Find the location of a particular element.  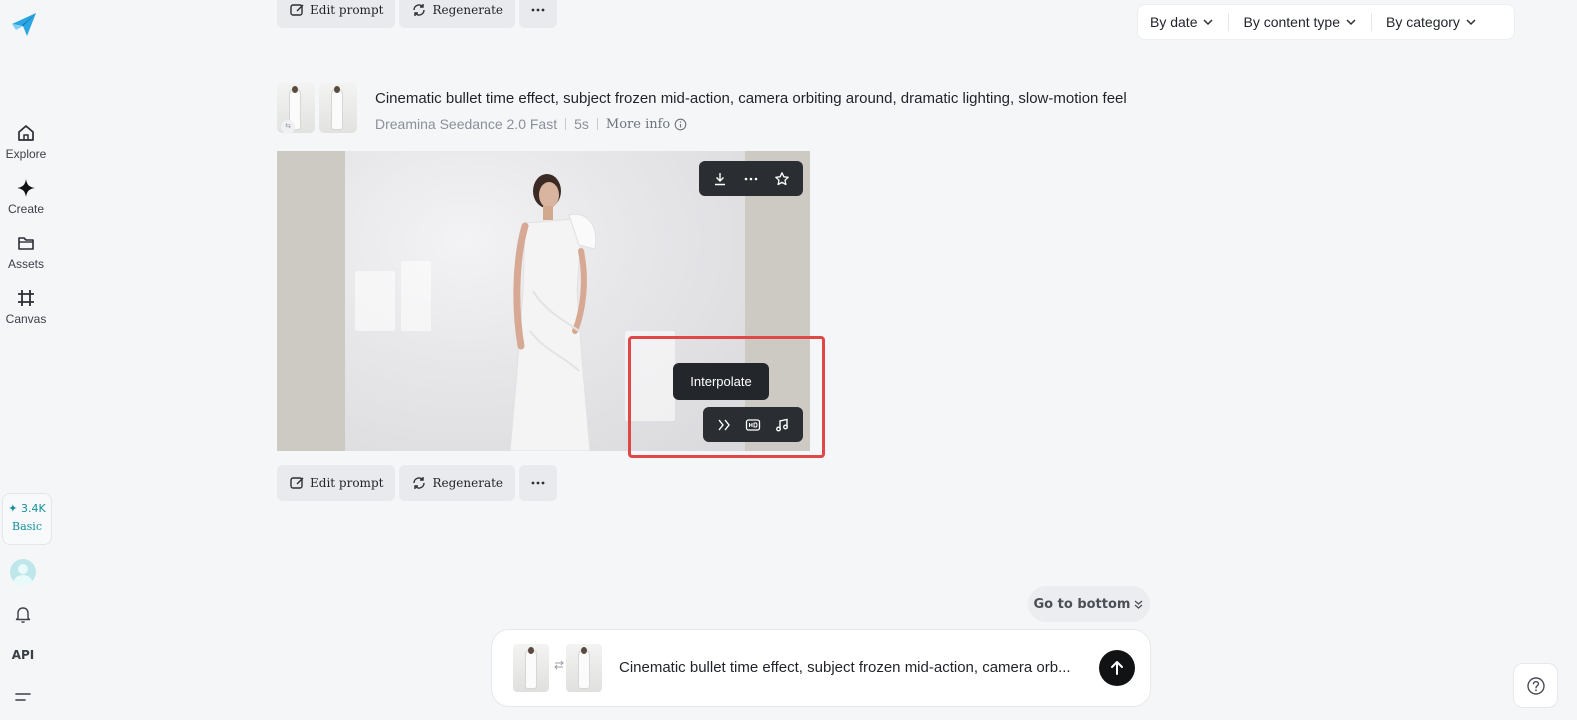

credits-badge: ✦ 3.4K Basic is located at coordinates (27, 519).